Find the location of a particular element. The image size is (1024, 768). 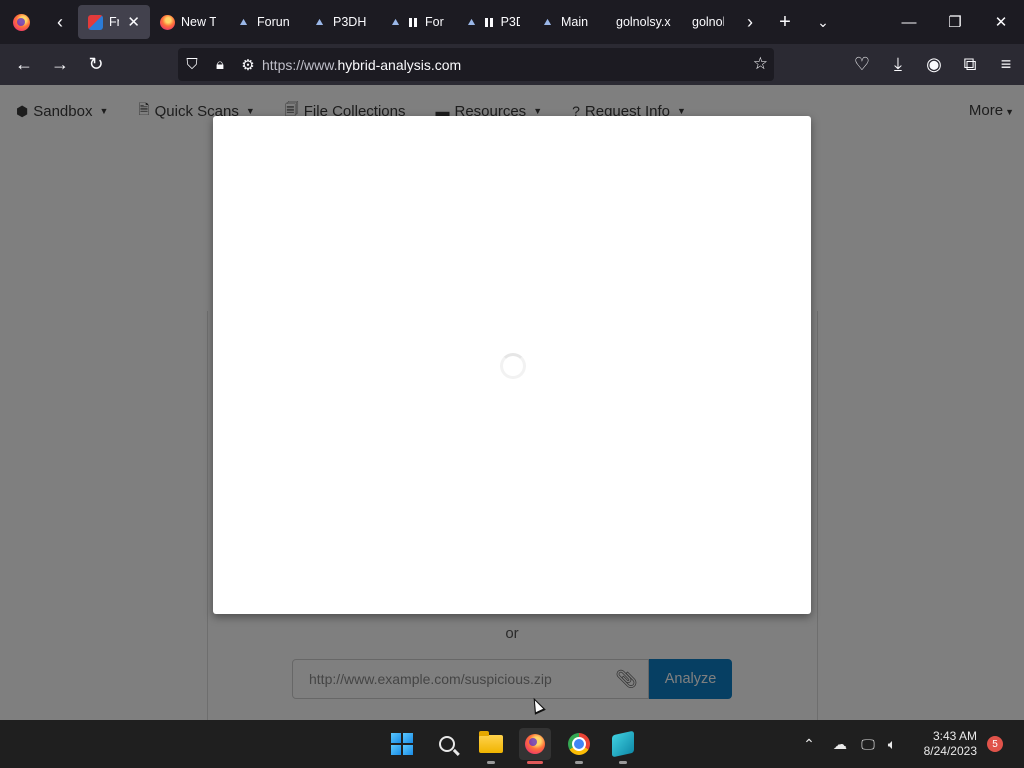

tab-p3d-paused: ⛰ P3D is located at coordinates (492, 22).